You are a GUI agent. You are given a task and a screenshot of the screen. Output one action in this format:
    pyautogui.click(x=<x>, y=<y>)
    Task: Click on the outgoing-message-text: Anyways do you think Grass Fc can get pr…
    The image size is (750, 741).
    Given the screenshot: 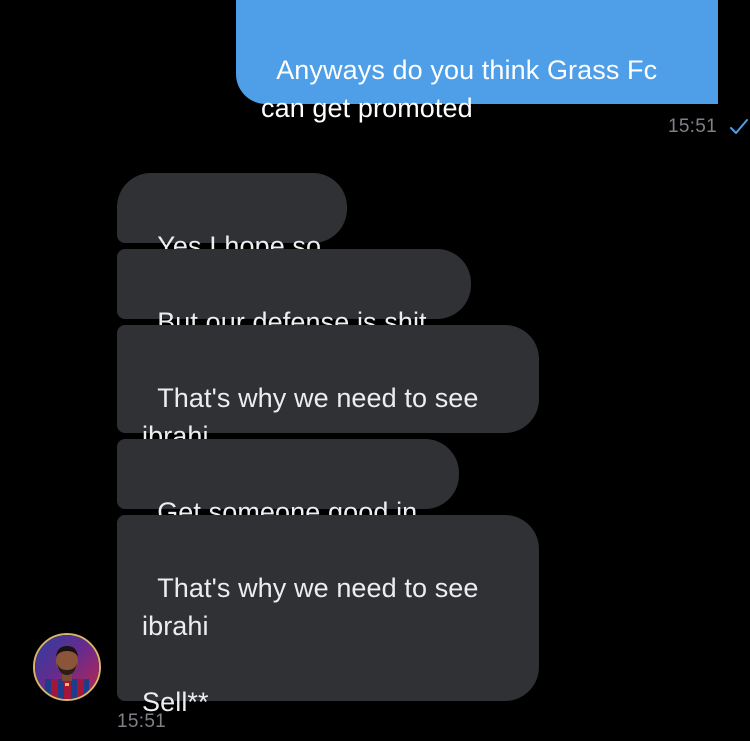 What is the action you would take?
    pyautogui.click(x=459, y=89)
    